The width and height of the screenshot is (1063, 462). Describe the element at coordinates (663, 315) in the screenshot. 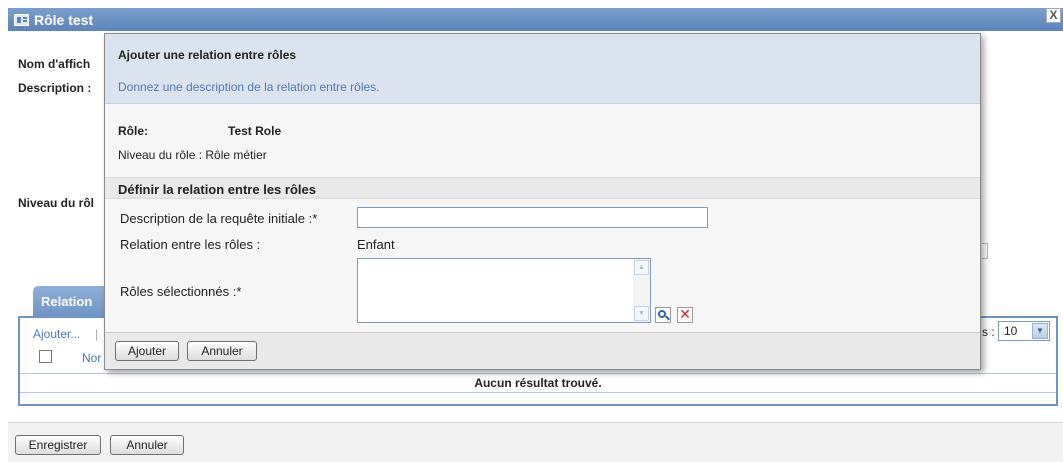

I see `search-icon` at that location.